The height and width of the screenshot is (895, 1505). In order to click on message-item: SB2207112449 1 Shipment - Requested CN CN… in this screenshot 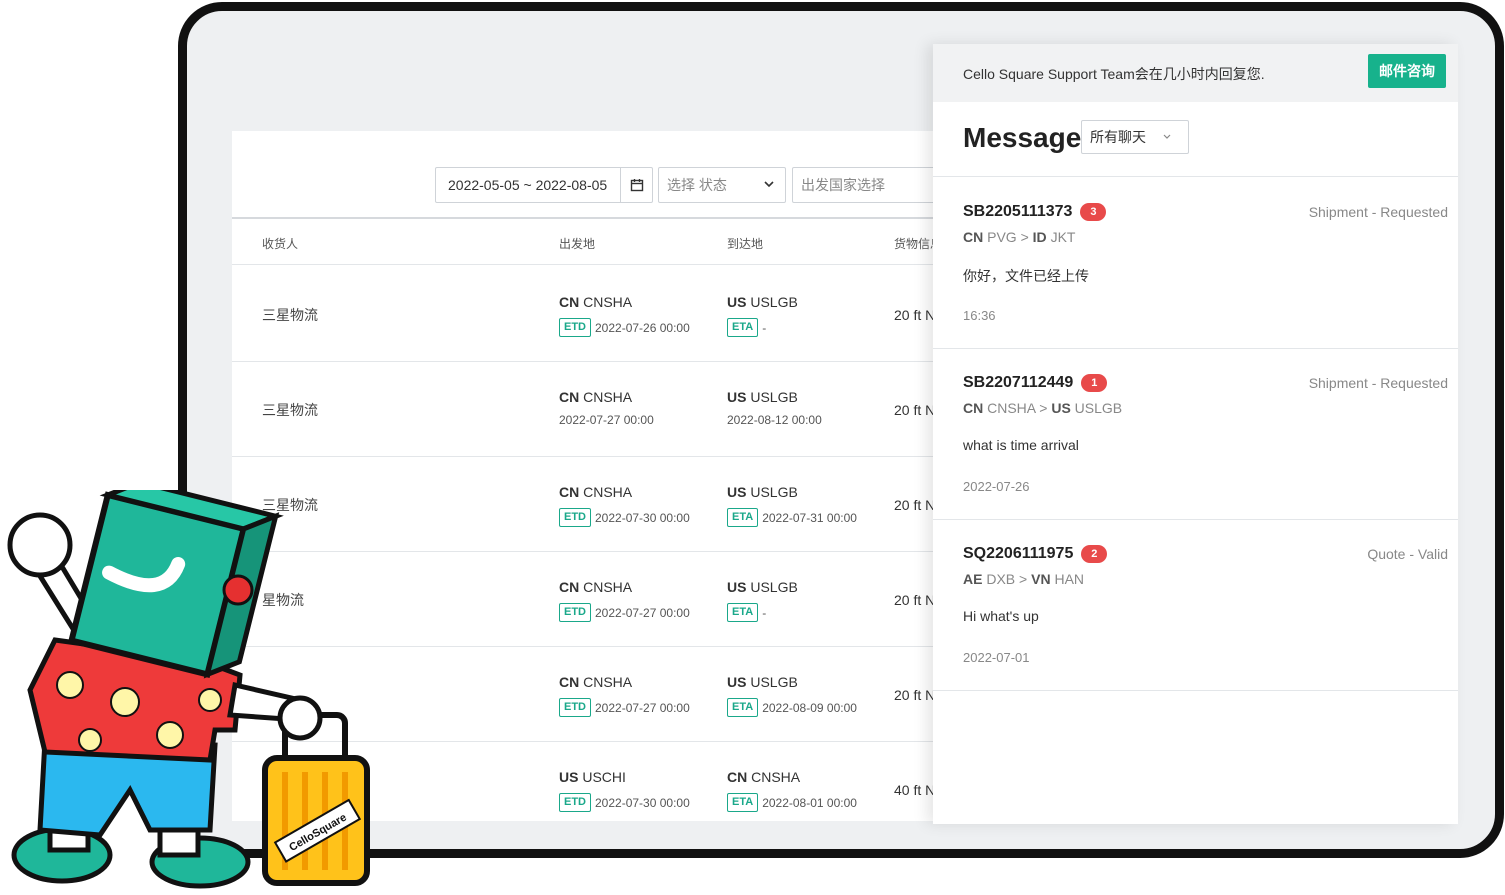, I will do `click(1195, 434)`.